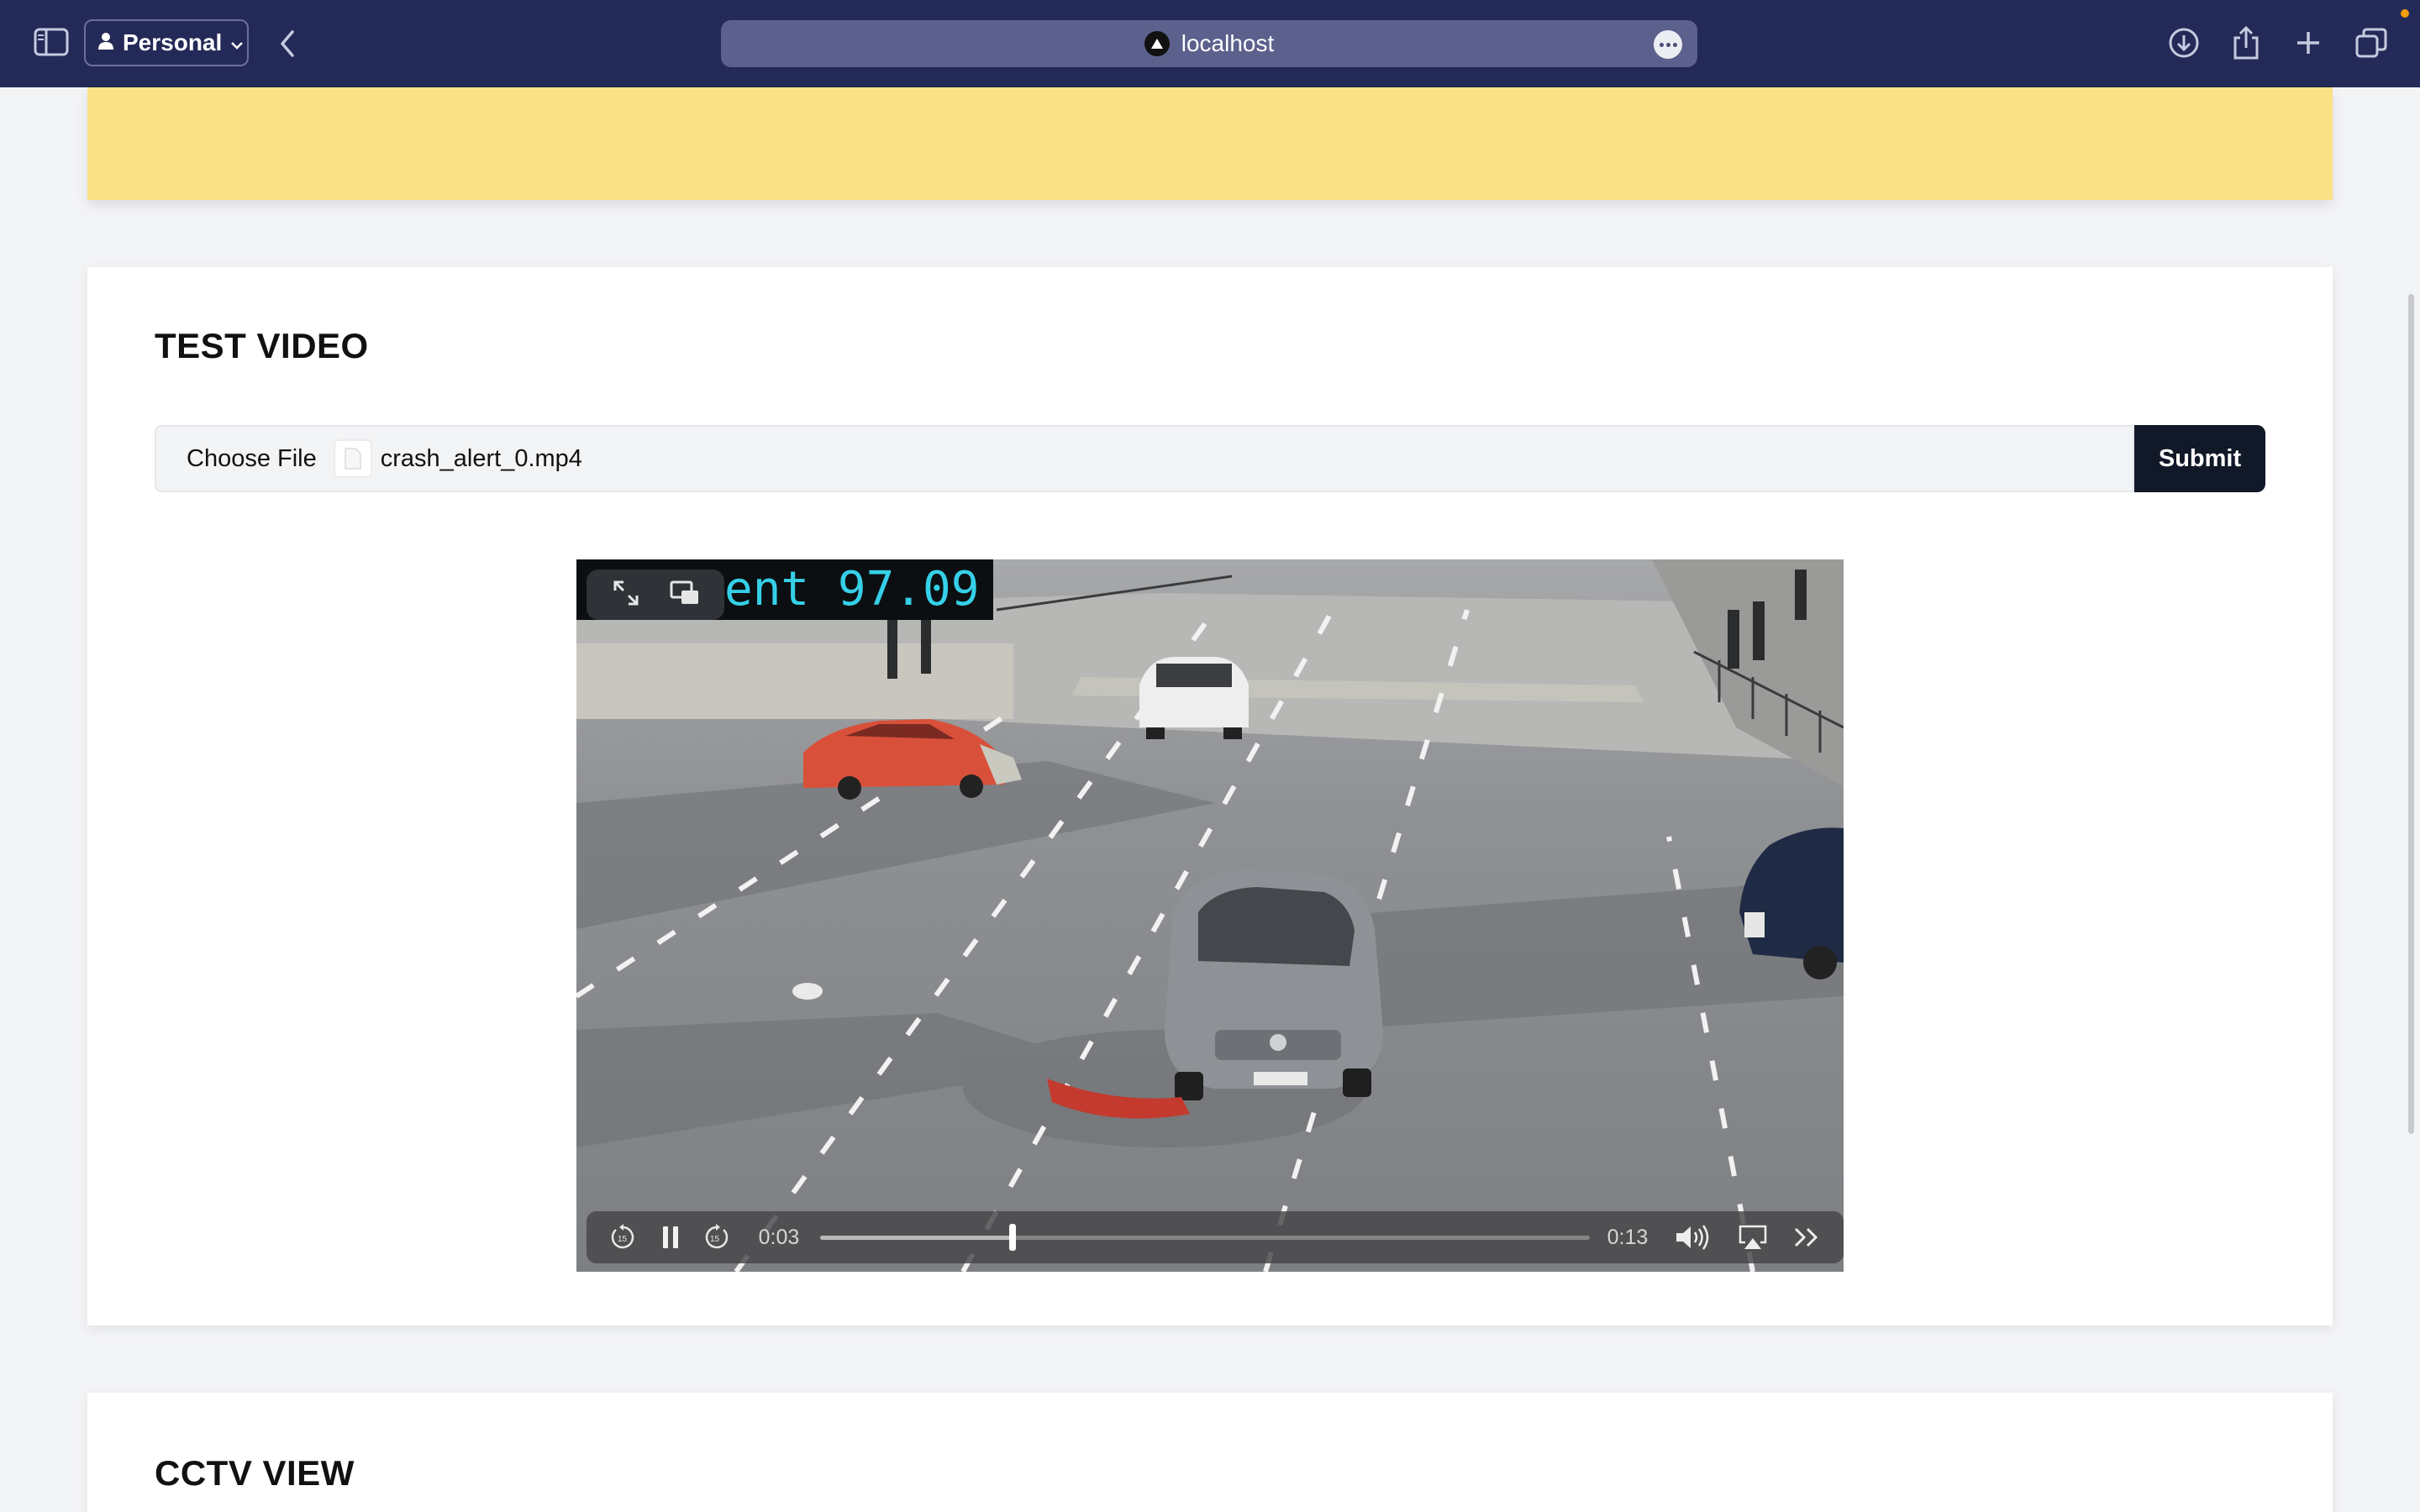 The width and height of the screenshot is (2420, 1512). What do you see at coordinates (671, 1237) in the screenshot?
I see `pause-icon` at bounding box center [671, 1237].